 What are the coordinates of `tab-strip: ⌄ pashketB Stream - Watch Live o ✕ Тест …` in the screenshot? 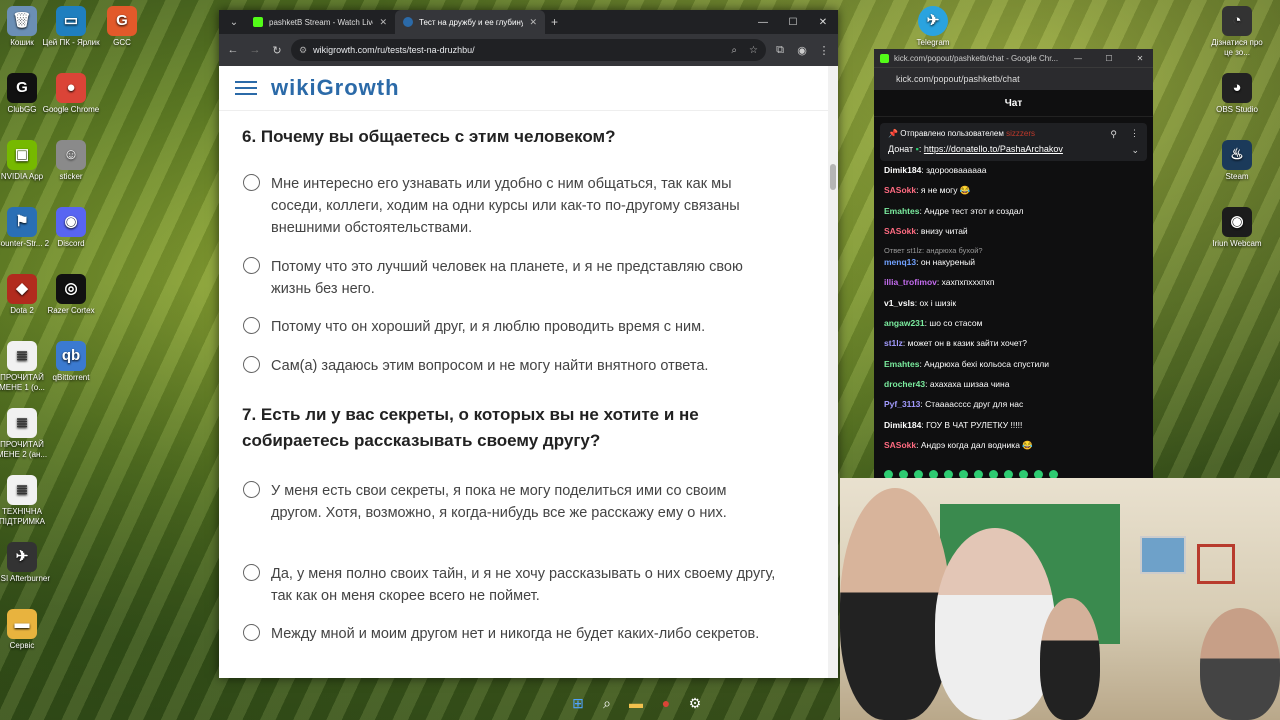 It's located at (528, 22).